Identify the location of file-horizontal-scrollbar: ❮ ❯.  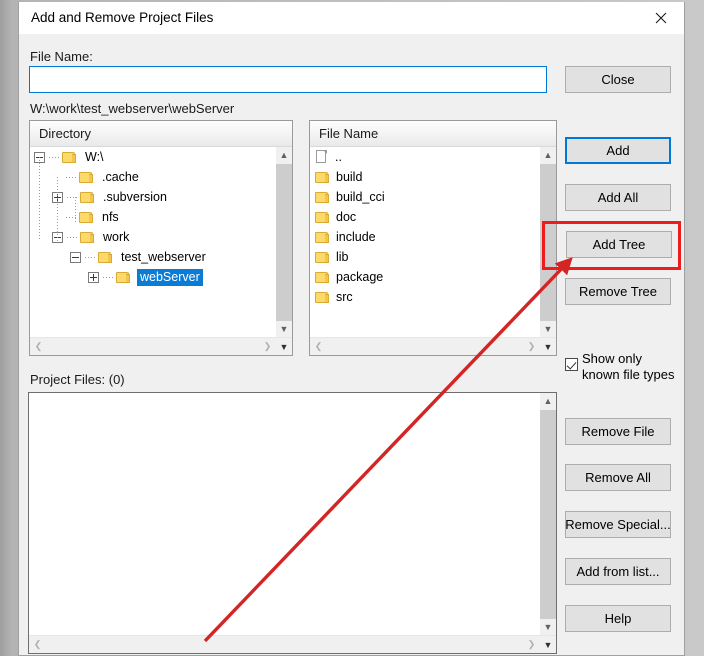
(433, 346).